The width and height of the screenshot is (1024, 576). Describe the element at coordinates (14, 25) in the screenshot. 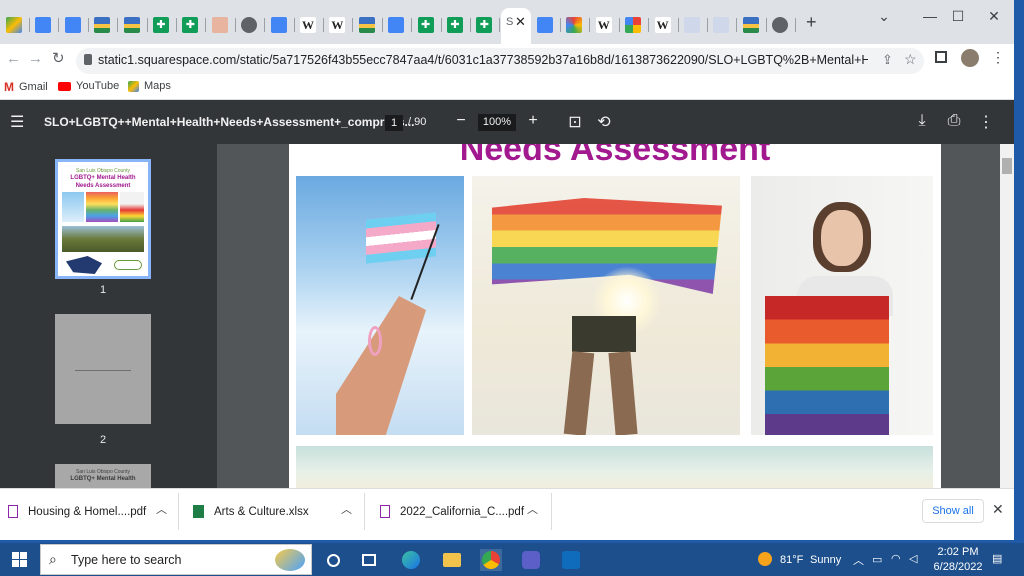

I see `tab-drive` at that location.